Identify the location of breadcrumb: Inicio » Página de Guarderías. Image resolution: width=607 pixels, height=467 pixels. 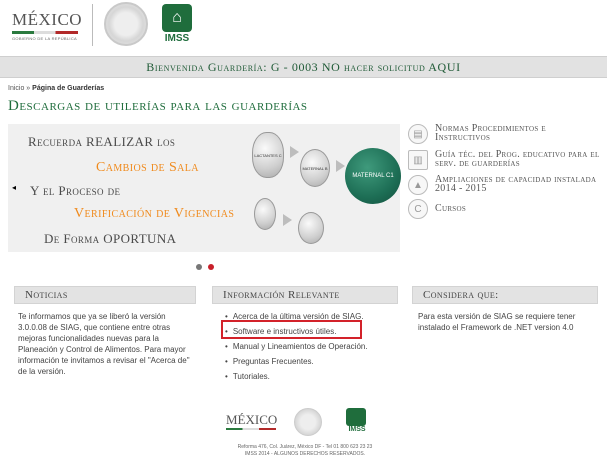
(56, 88).